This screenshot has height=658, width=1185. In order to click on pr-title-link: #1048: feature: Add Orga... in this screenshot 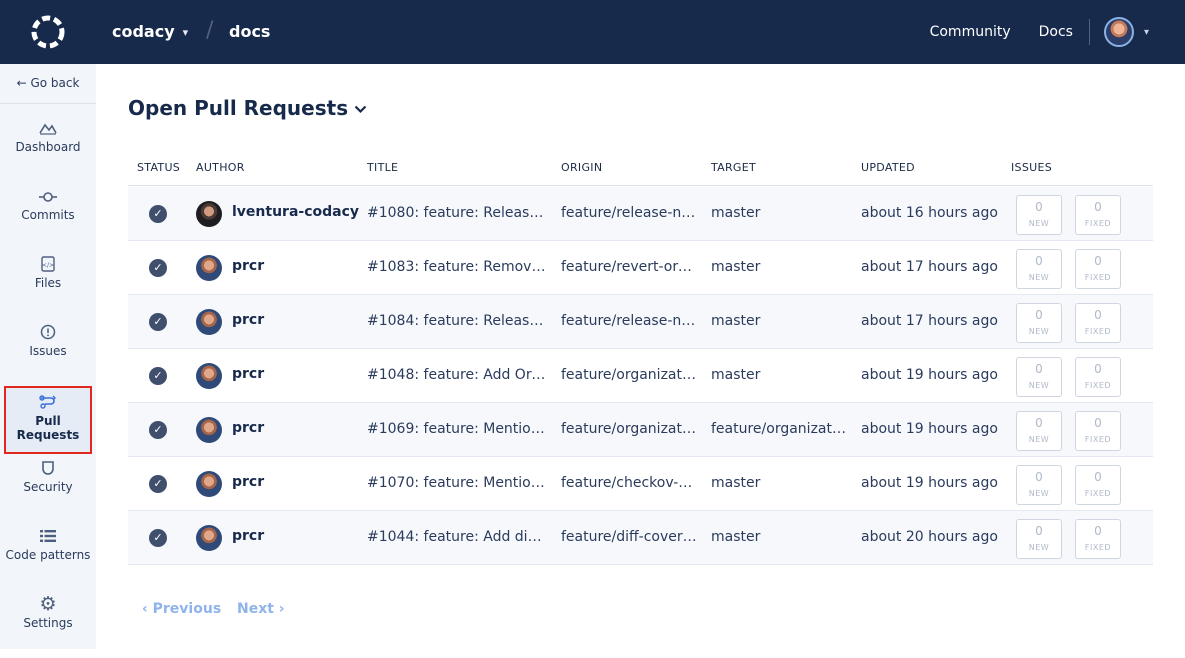, I will do `click(457, 375)`.